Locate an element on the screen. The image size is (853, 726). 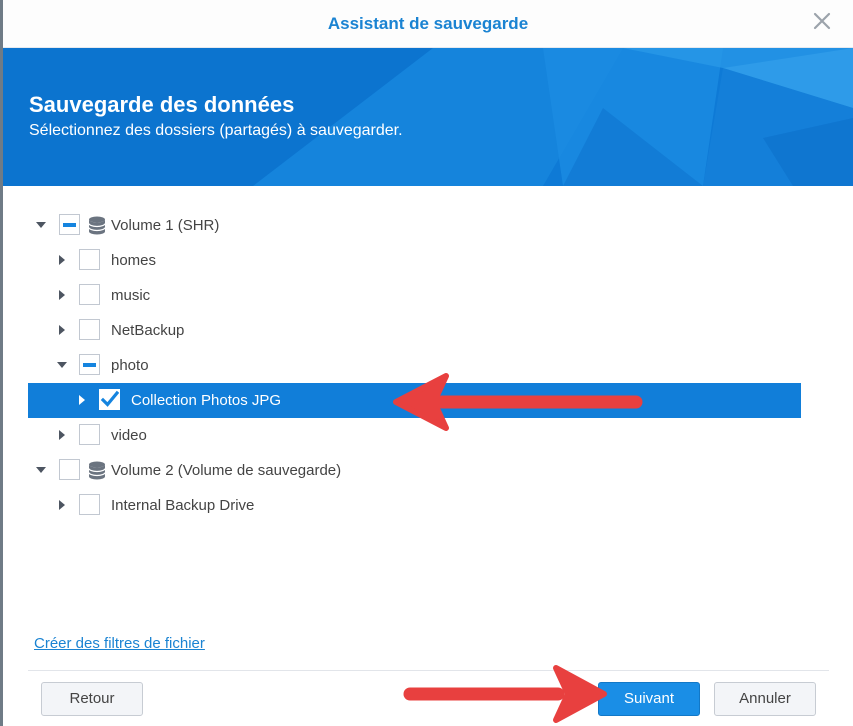
checkbox-collection-photos-jpg is located at coordinates (109, 399).